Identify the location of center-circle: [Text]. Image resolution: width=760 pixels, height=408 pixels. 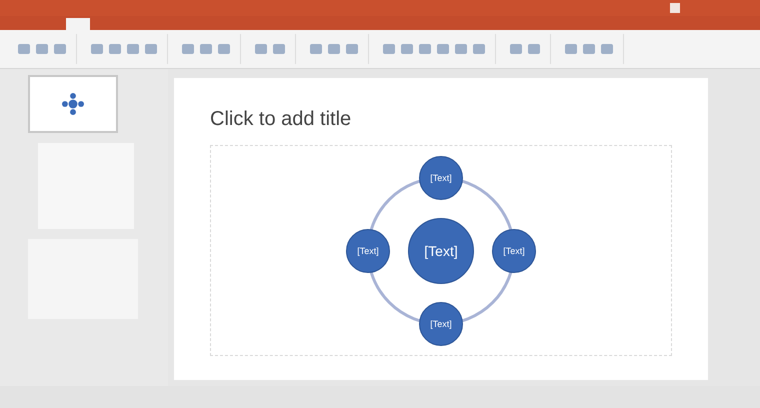
(441, 251).